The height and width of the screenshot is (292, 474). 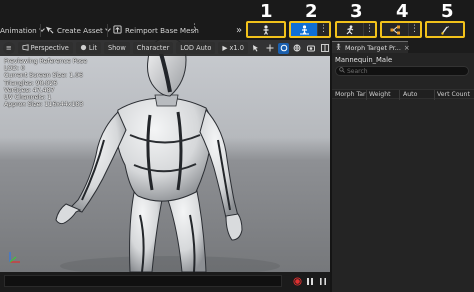 I want to click on hamburger-icon: ≡, so click(x=8, y=48).